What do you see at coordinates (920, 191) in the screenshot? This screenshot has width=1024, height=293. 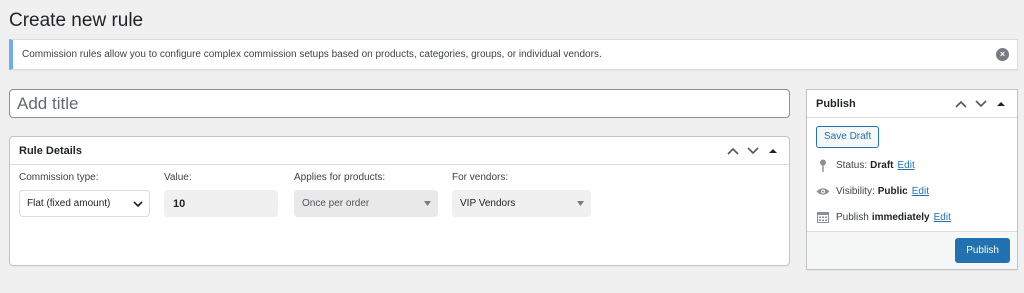 I see `edit-visibility-link: Edit` at bounding box center [920, 191].